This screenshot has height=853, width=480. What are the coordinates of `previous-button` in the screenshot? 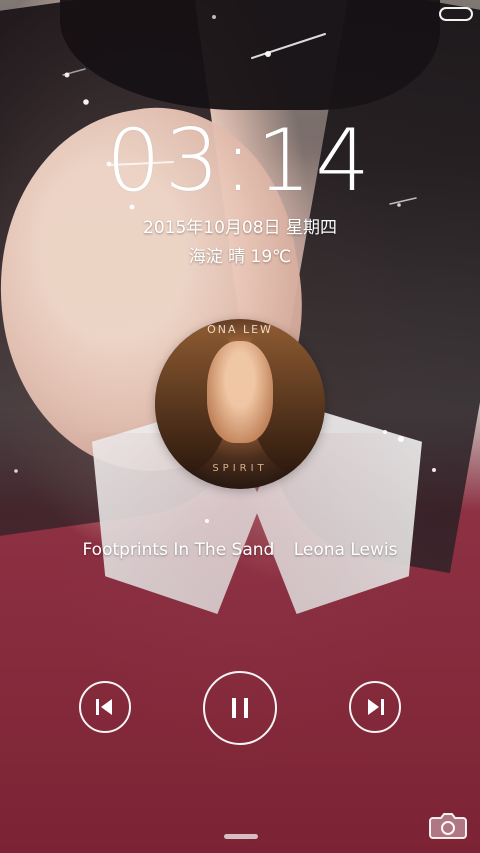 It's located at (105, 707).